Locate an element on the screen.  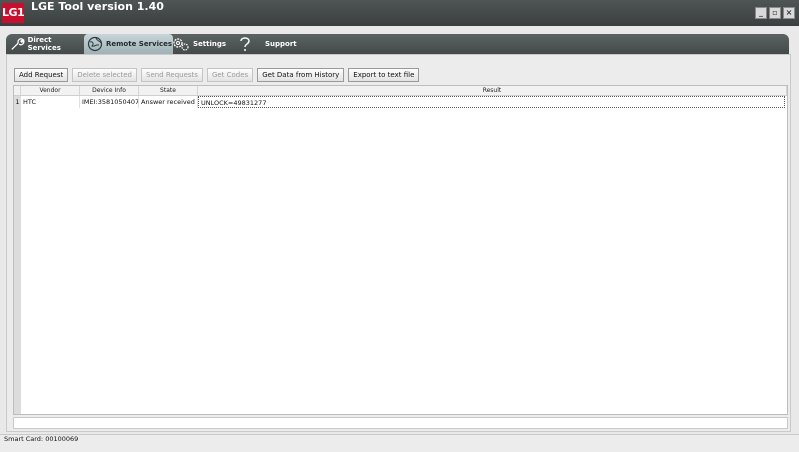
maximize-icon: ▫ is located at coordinates (775, 13).